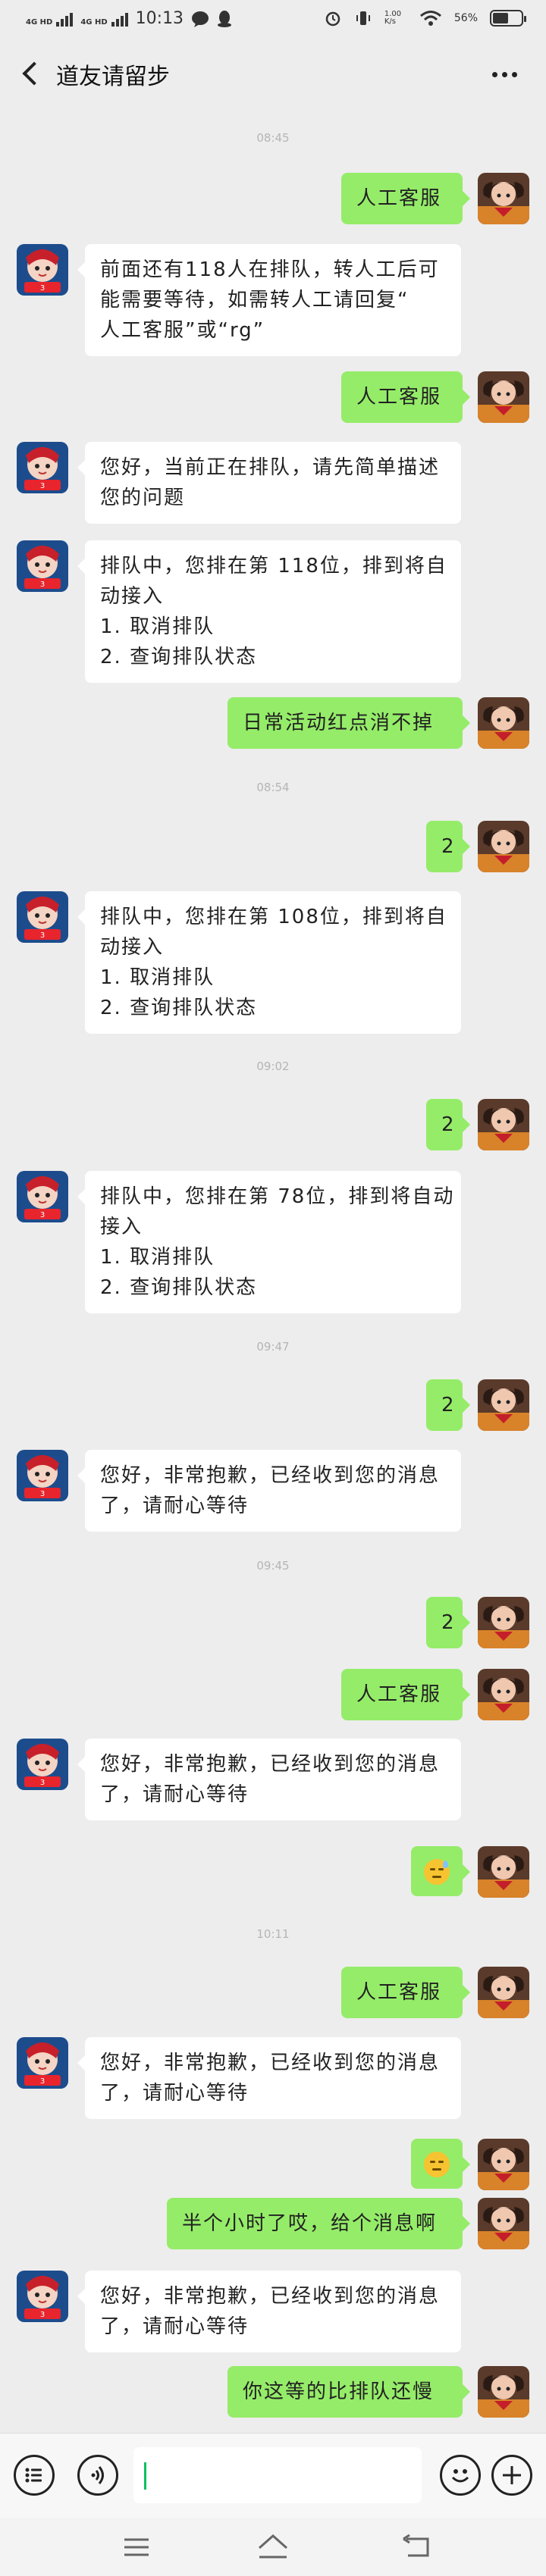  Describe the element at coordinates (97, 2476) in the screenshot. I see `voice-button` at that location.